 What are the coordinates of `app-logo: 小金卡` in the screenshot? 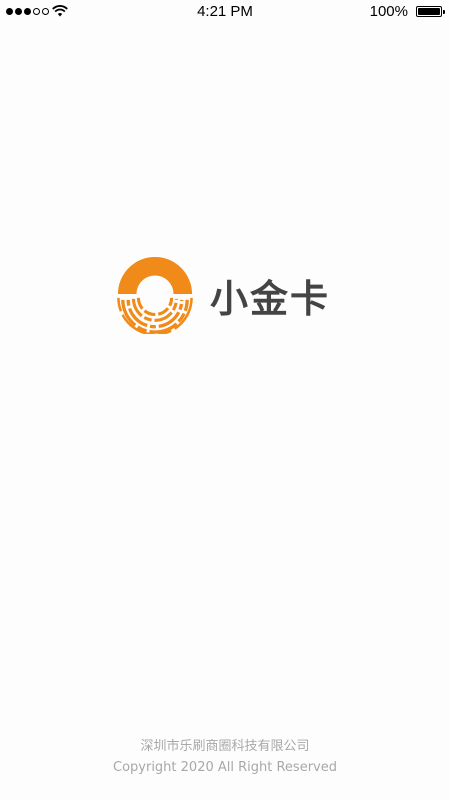 It's located at (223, 295).